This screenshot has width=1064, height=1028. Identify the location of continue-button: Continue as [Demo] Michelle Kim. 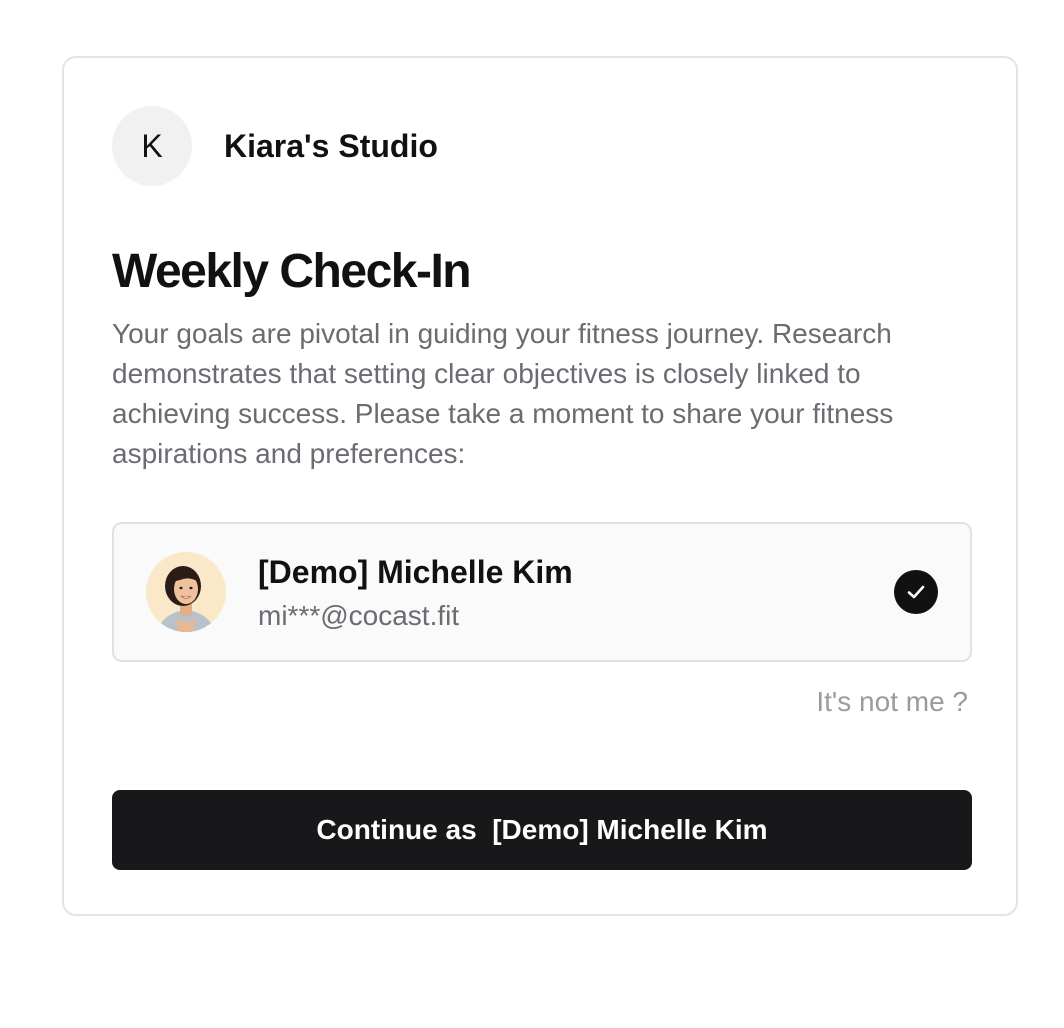
(542, 830).